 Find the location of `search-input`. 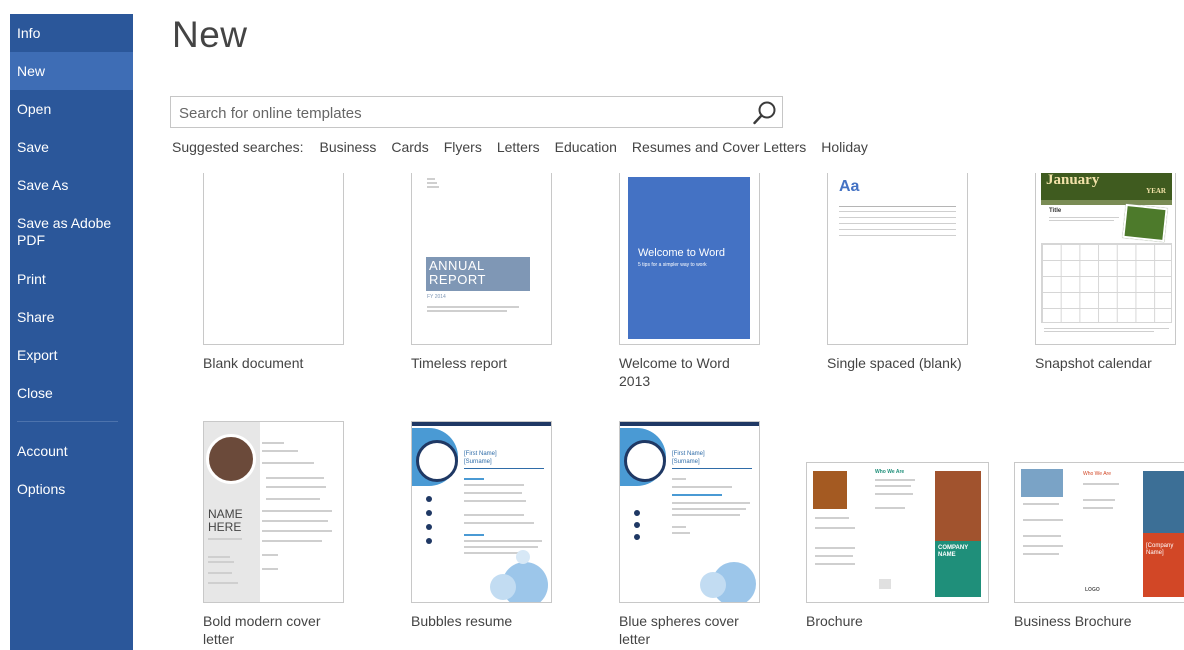

search-input is located at coordinates (464, 113).